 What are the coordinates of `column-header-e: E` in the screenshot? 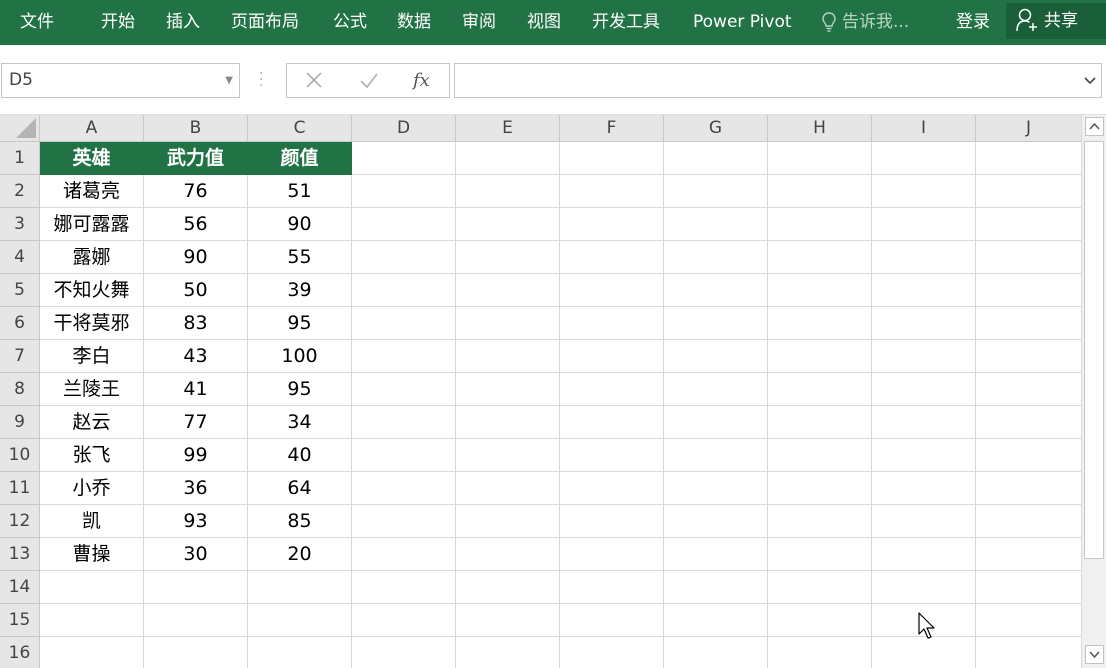 It's located at (508, 128).